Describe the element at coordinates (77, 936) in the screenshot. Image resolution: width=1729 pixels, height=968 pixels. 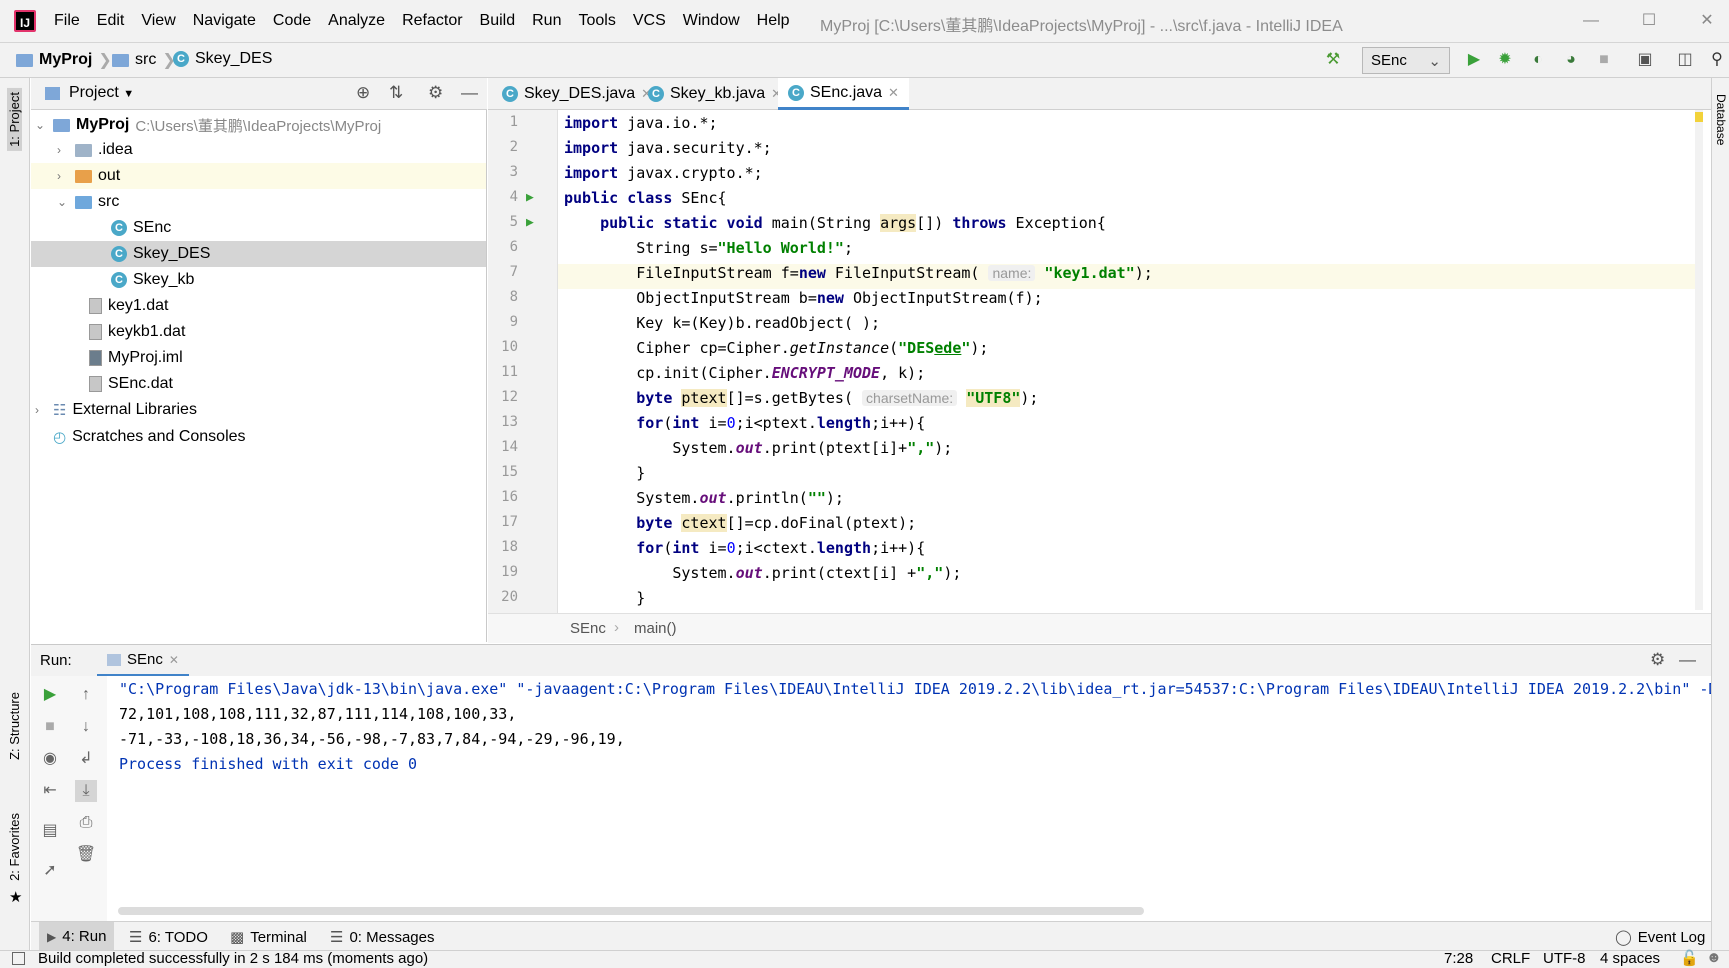
I see `tool-window-run: ▶ 4: Run` at that location.